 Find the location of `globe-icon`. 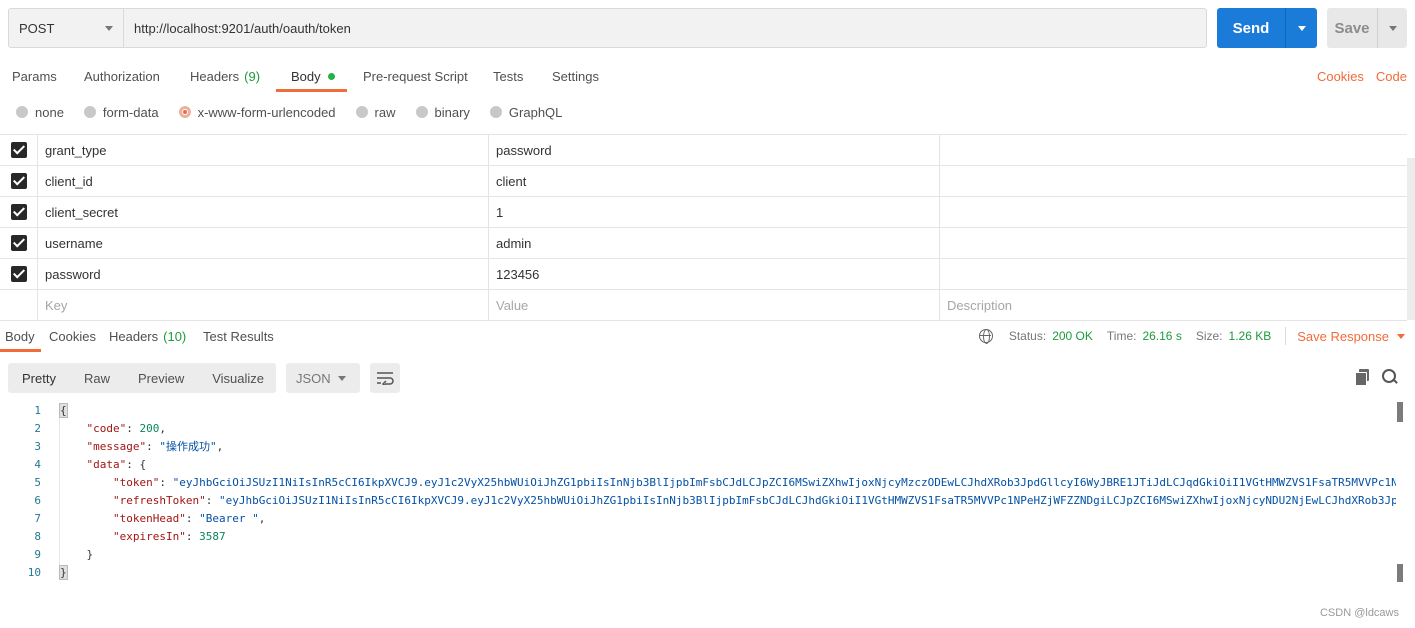

globe-icon is located at coordinates (985, 336).